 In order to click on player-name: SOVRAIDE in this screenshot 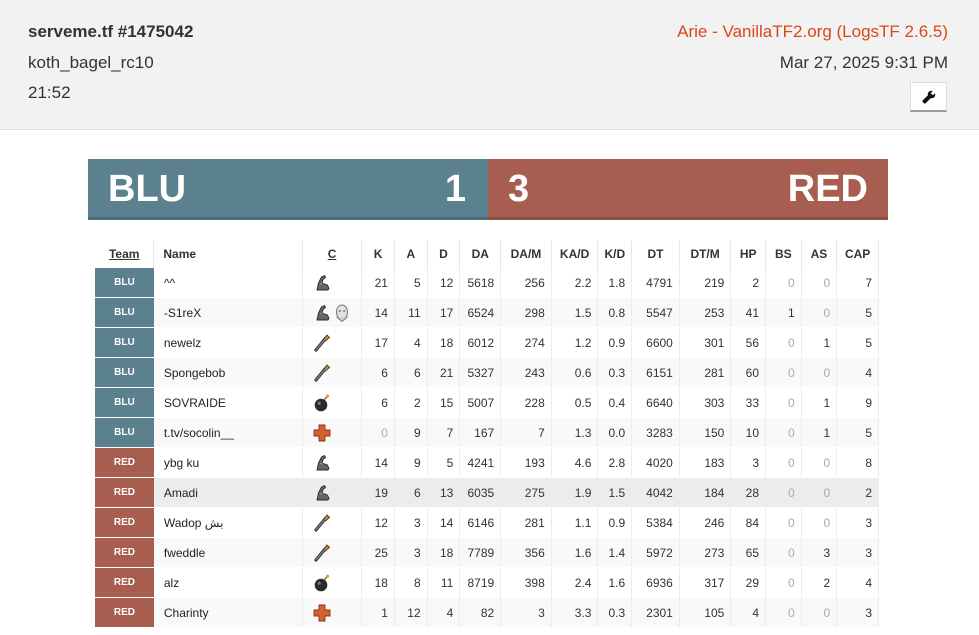, I will do `click(228, 402)`.